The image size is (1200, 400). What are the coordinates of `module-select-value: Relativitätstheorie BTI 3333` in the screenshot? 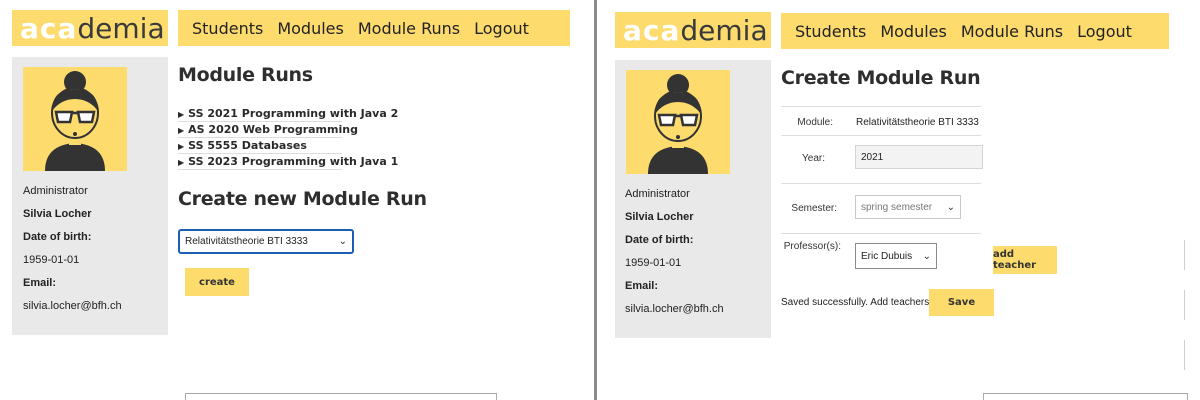 It's located at (246, 241).